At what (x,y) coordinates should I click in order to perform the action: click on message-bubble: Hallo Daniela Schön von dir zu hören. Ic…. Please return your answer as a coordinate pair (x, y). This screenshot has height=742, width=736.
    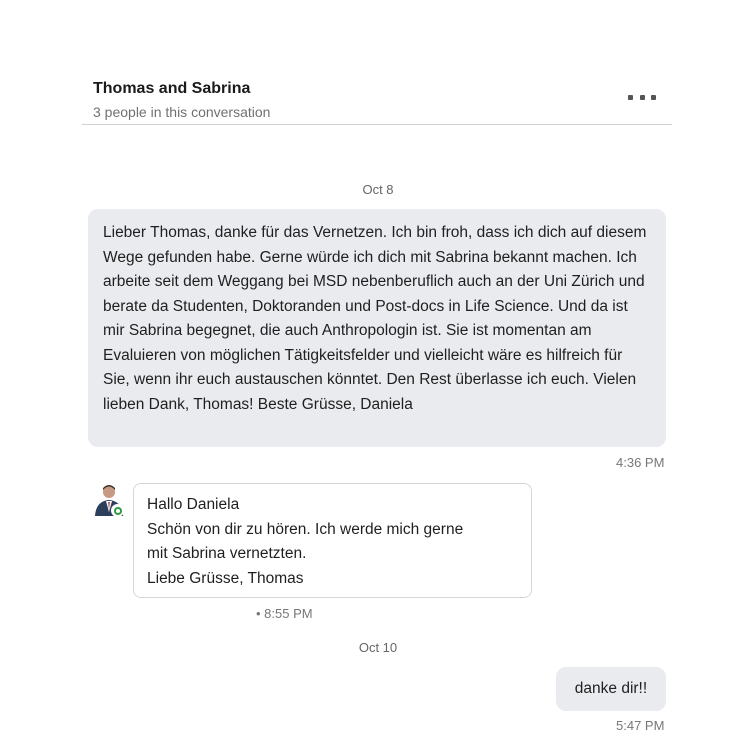
    Looking at the image, I should click on (332, 540).